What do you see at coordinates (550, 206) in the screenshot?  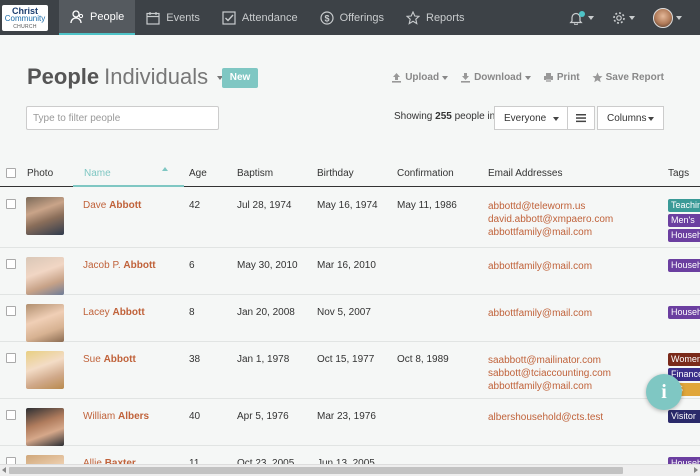 I see `email-link: abbottd@teleworm.us` at bounding box center [550, 206].